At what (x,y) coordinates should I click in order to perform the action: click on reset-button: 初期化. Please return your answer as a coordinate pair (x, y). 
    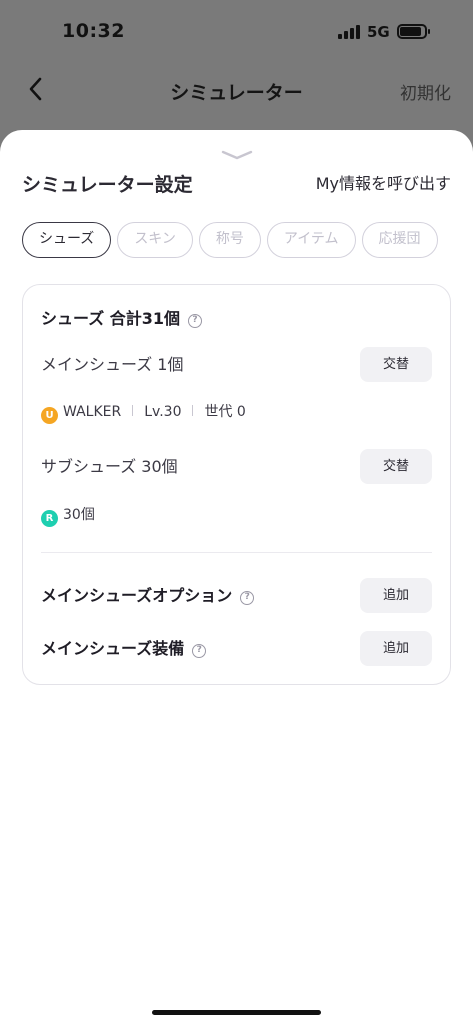
    Looking at the image, I should click on (425, 91).